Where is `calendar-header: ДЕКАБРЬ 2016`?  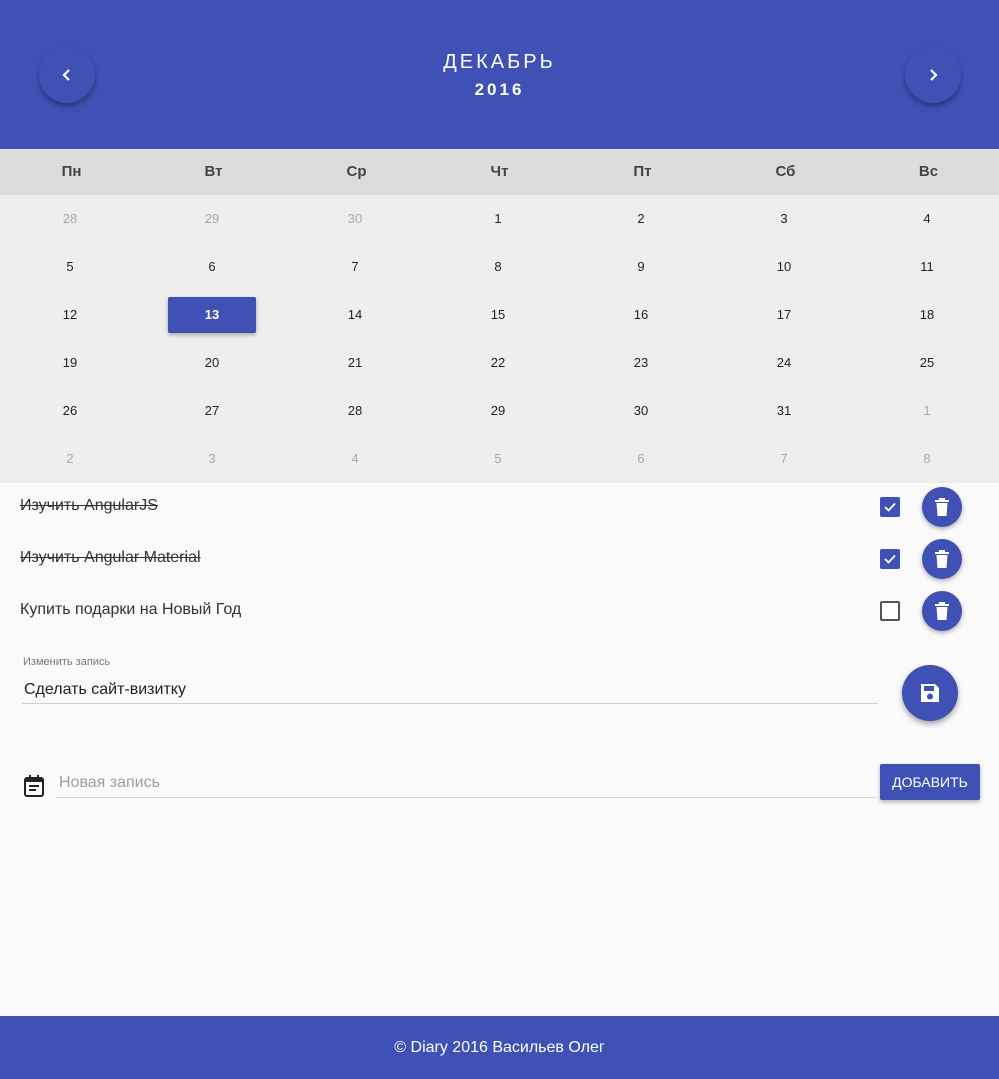 calendar-header: ДЕКАБРЬ 2016 is located at coordinates (499, 74).